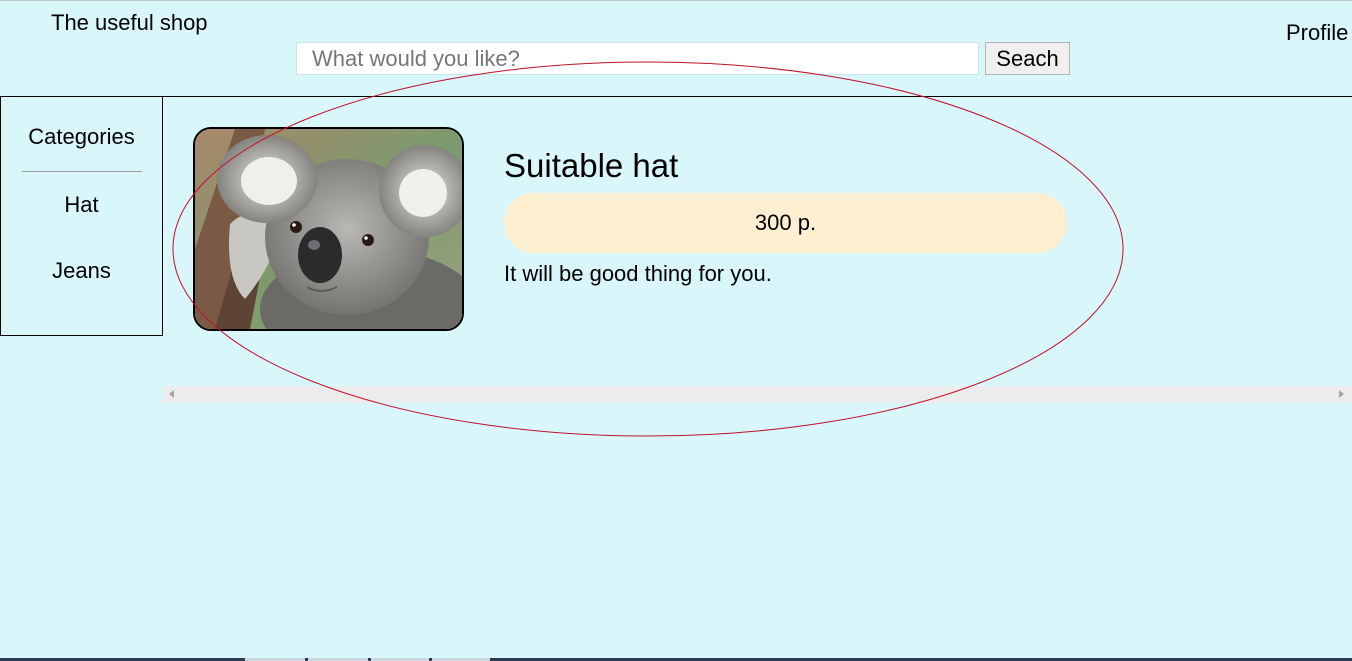  What do you see at coordinates (171, 394) in the screenshot?
I see `scroll-left-arrow-icon` at bounding box center [171, 394].